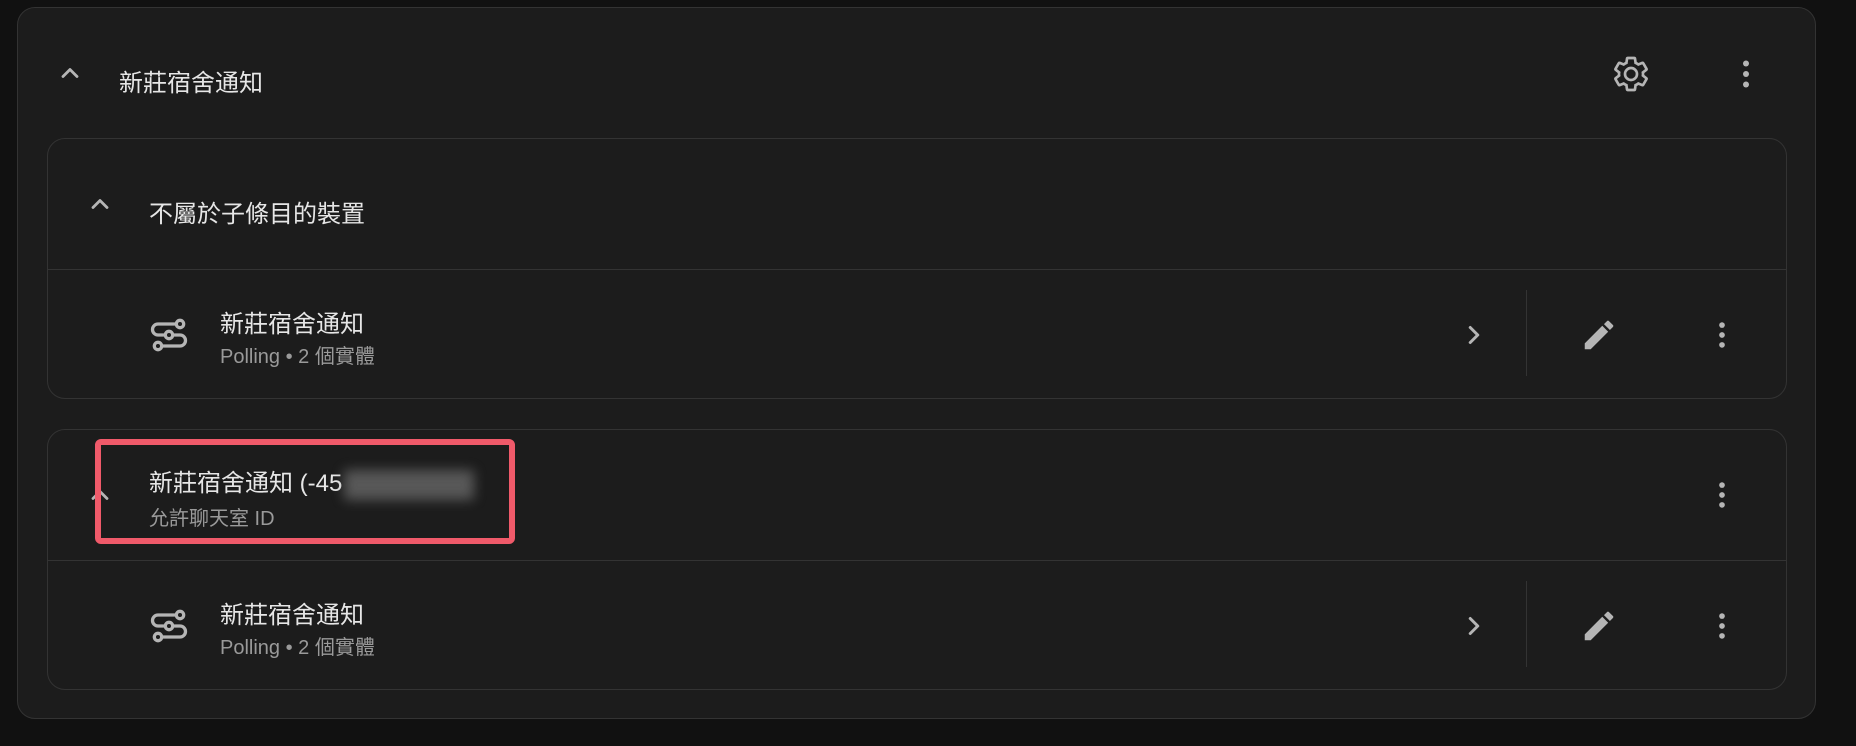 The image size is (1856, 746). What do you see at coordinates (409, 484) in the screenshot?
I see `redacted-blur` at bounding box center [409, 484].